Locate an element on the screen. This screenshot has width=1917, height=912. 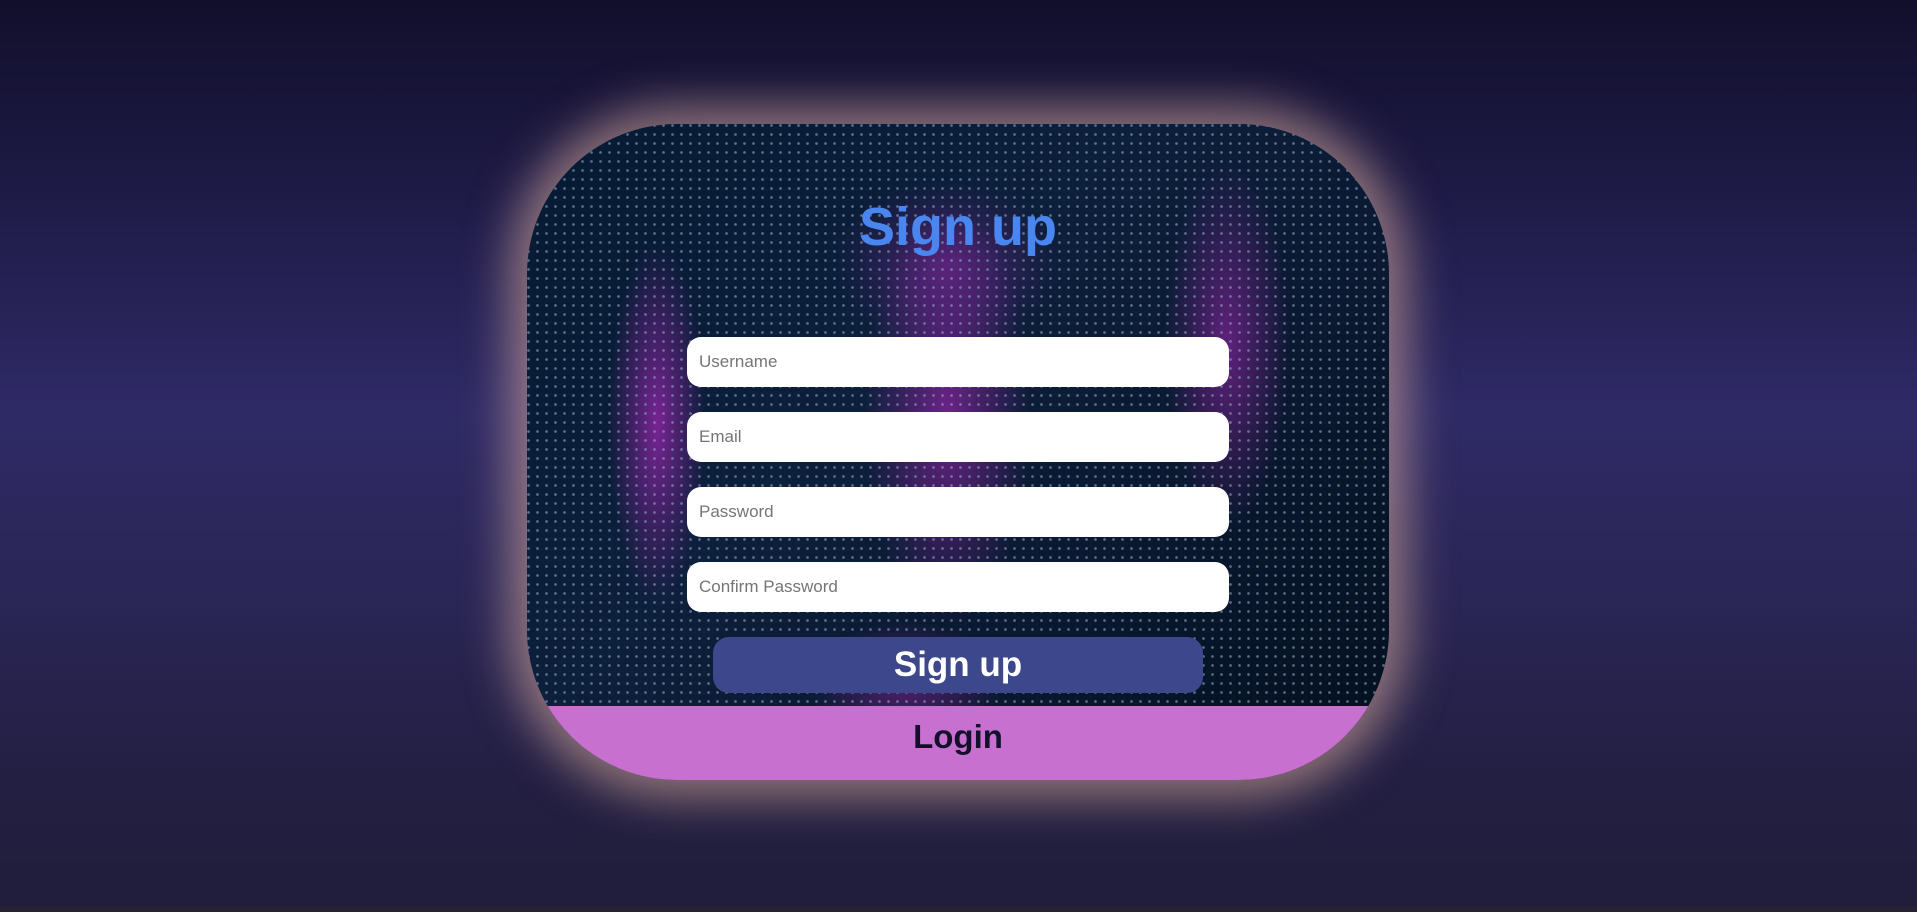
password-input is located at coordinates (958, 512).